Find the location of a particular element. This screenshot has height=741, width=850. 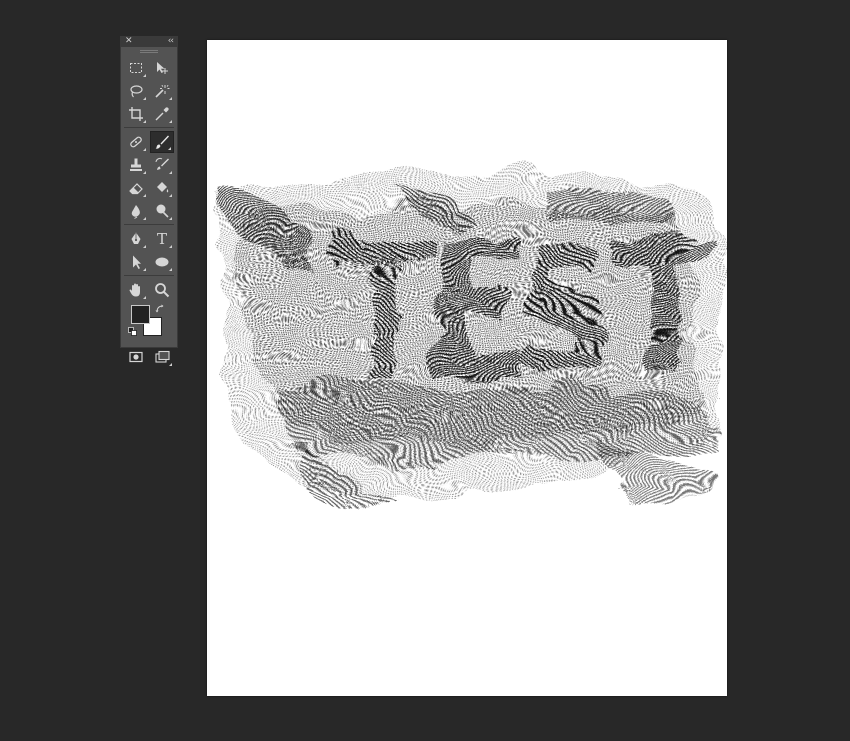

bandage-icon is located at coordinates (136, 142).